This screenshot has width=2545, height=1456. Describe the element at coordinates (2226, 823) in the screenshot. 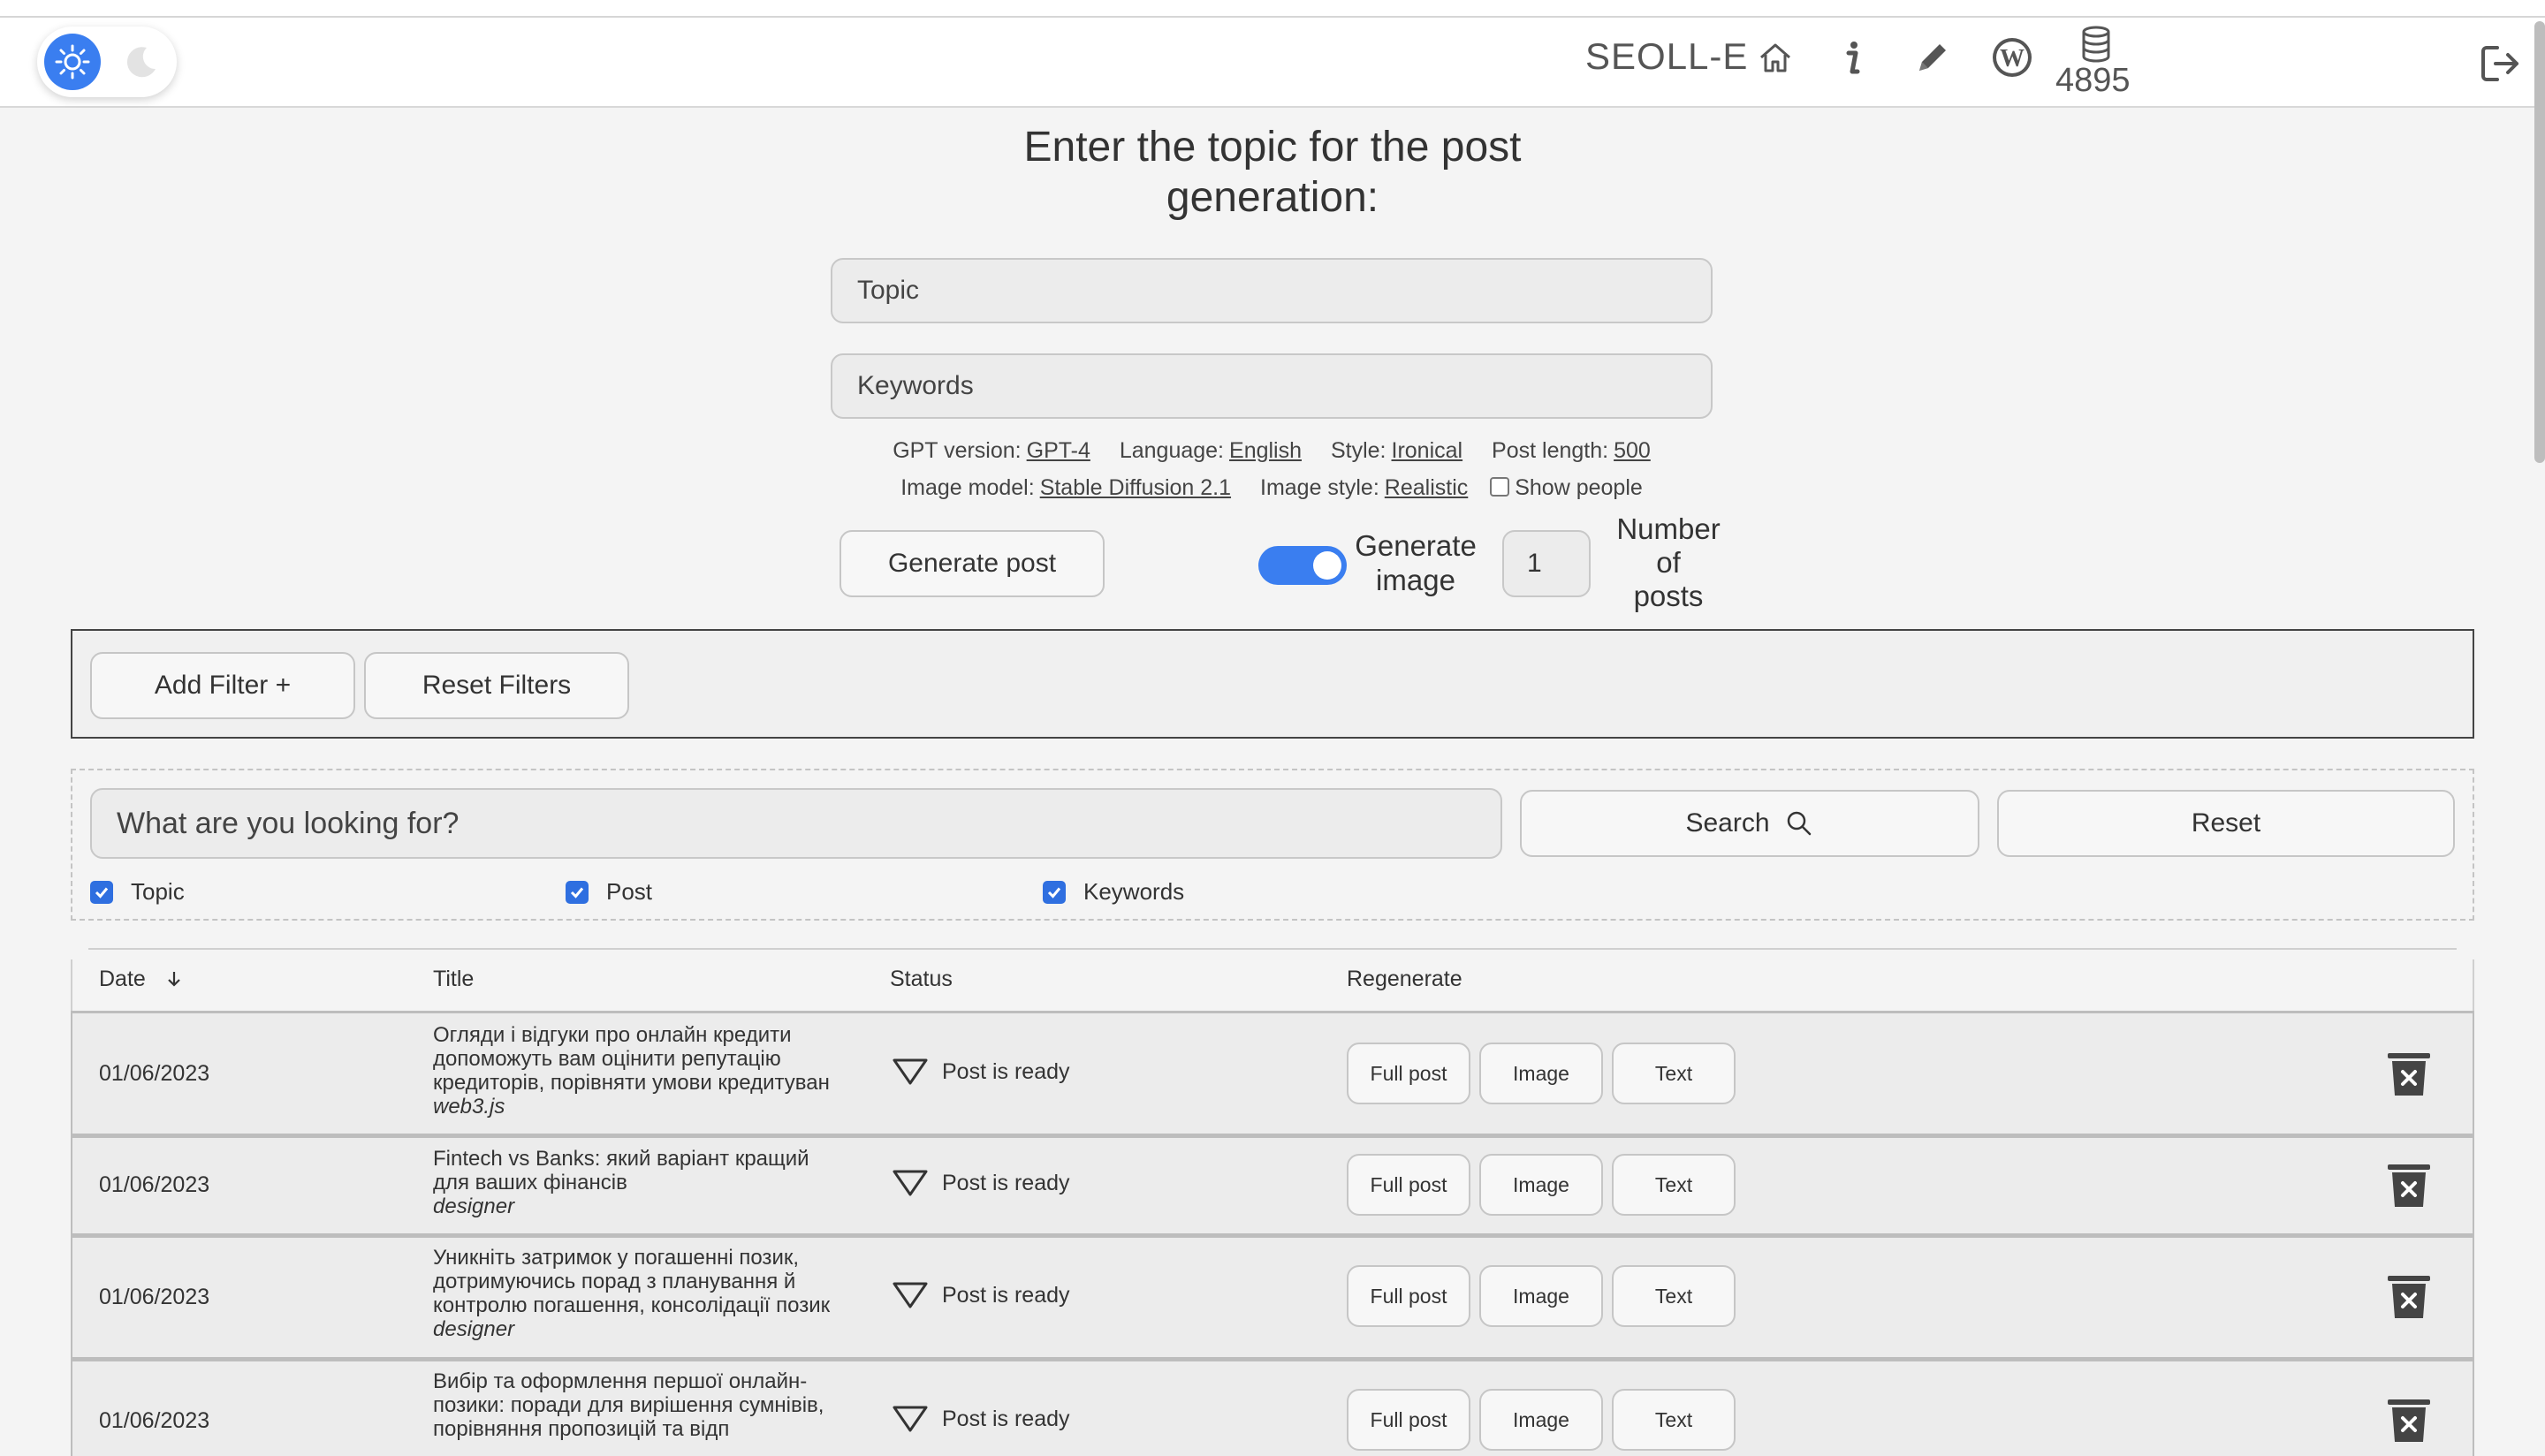

I see `reset-search-button: Reset` at that location.